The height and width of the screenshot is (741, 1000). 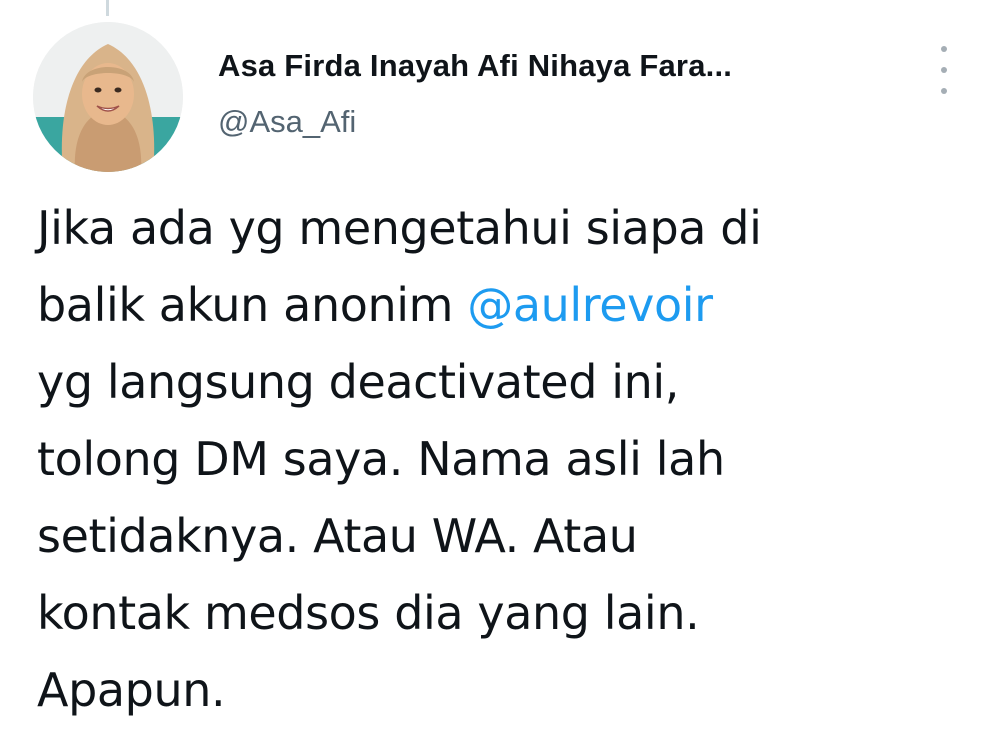 I want to click on more-vertical-icon, so click(x=944, y=70).